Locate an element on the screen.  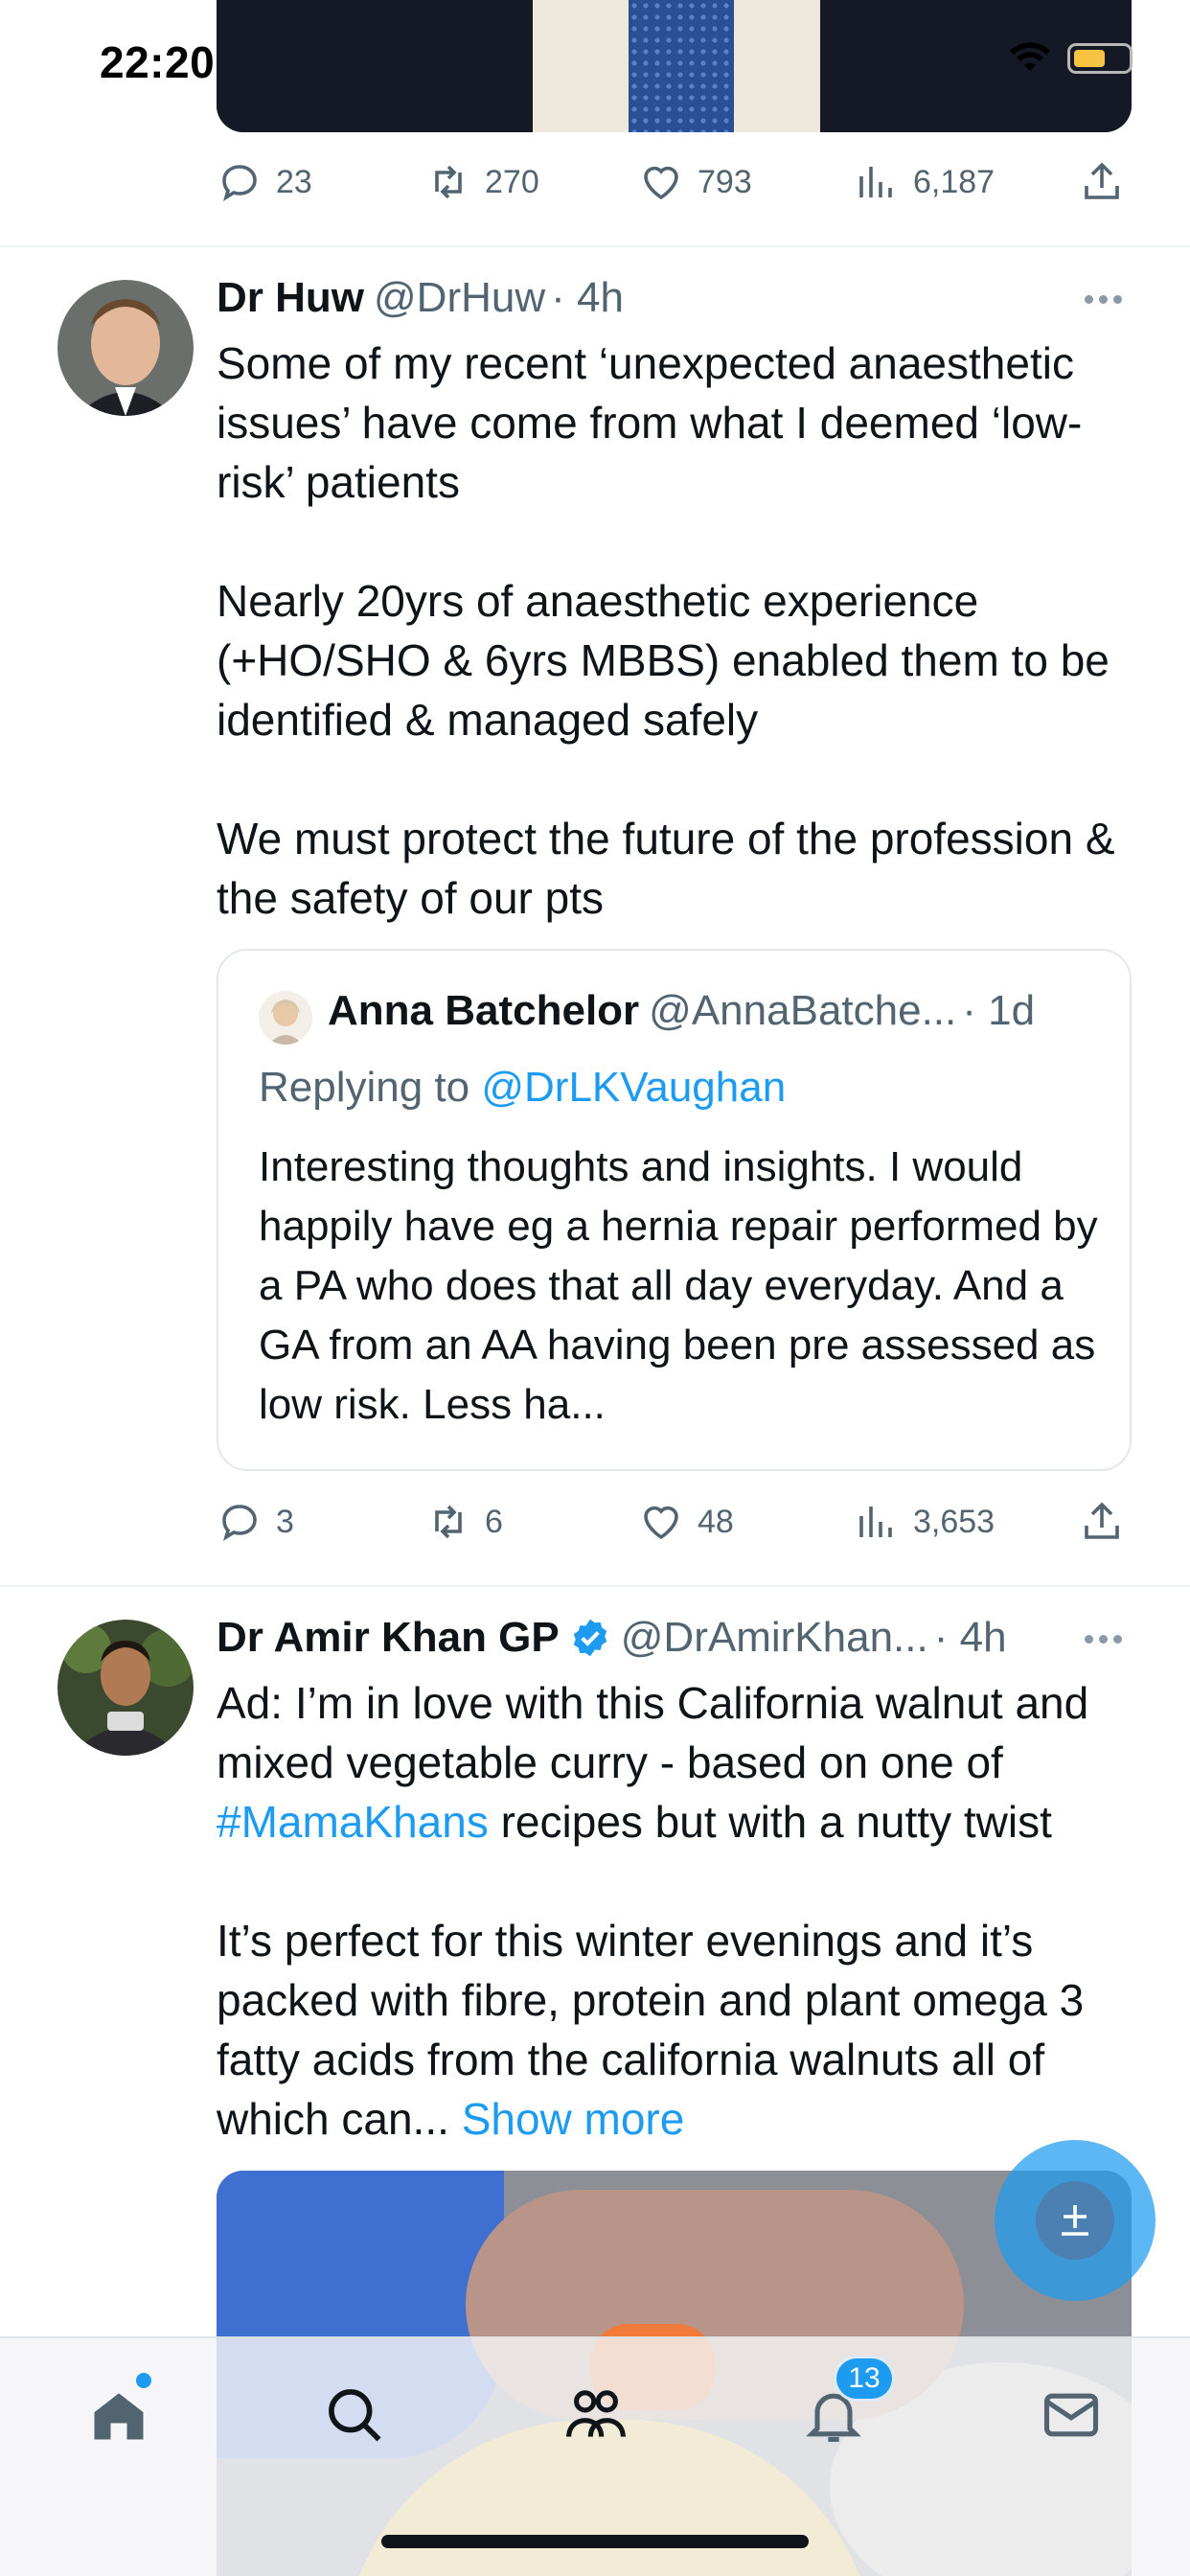
home-indicator is located at coordinates (595, 2541).